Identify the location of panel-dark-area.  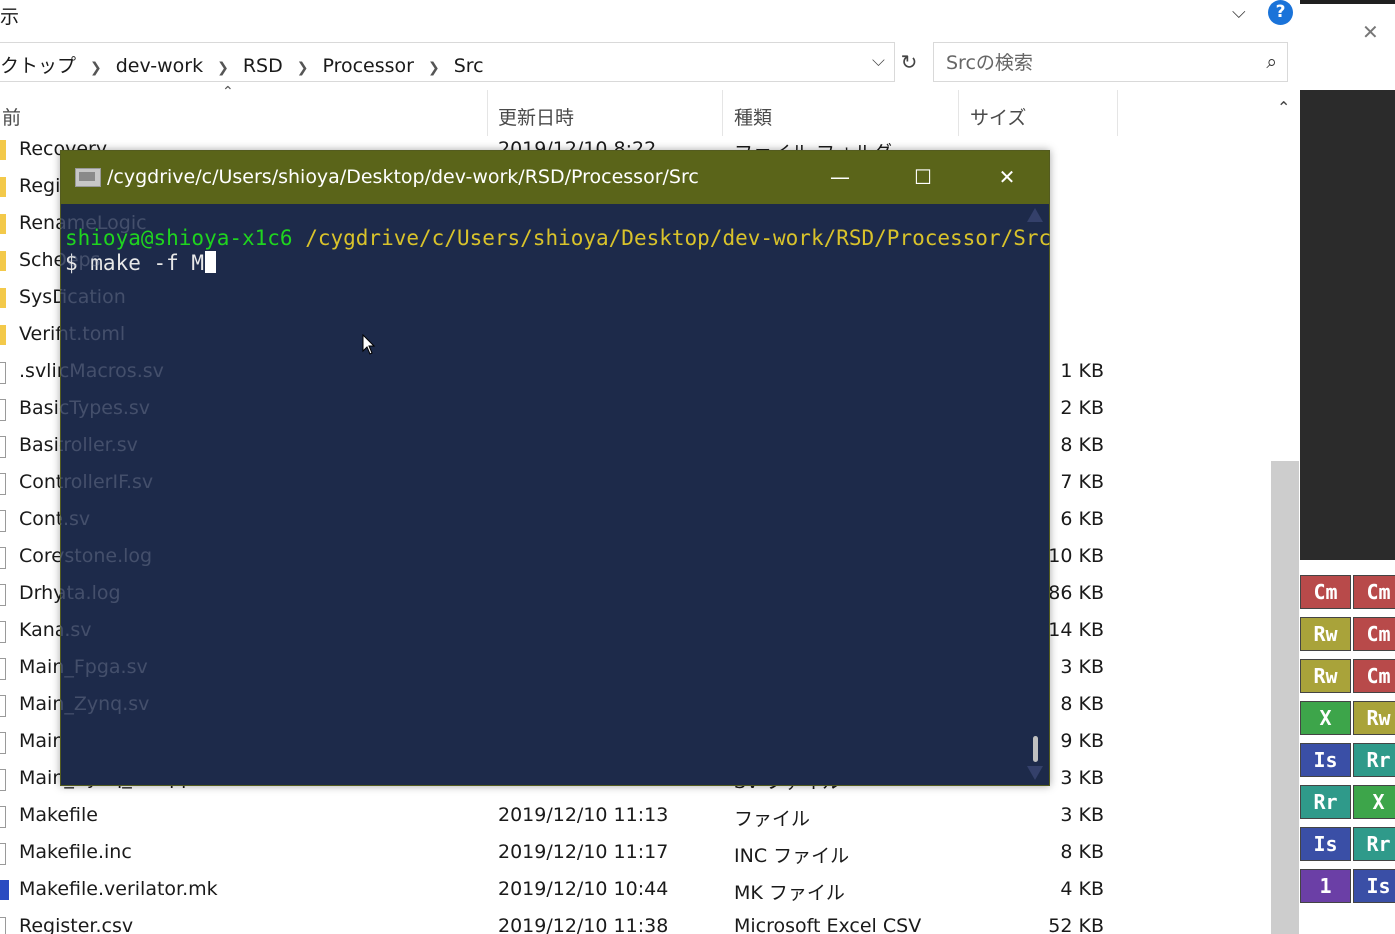
(1347, 325).